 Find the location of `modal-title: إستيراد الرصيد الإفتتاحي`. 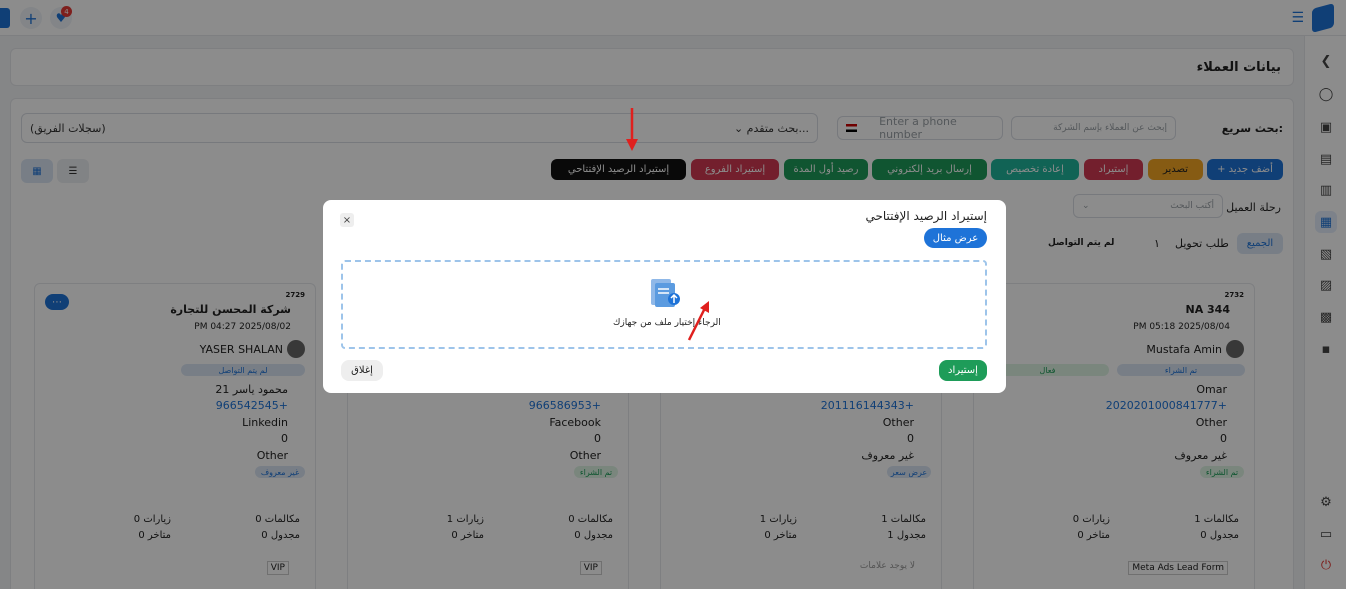

modal-title: إستيراد الرصيد الإفتتاحي is located at coordinates (926, 216).